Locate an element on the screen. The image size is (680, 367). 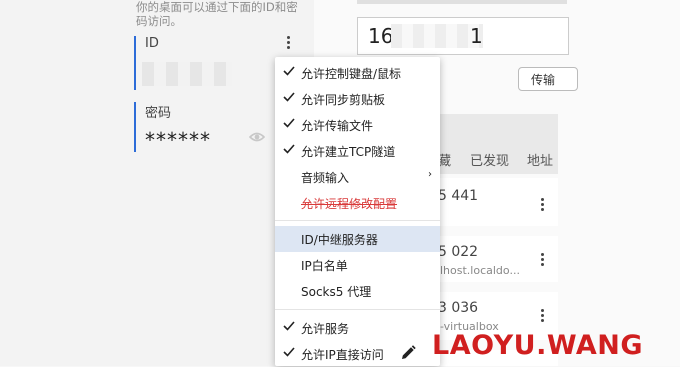
menu-item-allow-tcp-tunnel: 允许建立TCP隧道 is located at coordinates (357, 151).